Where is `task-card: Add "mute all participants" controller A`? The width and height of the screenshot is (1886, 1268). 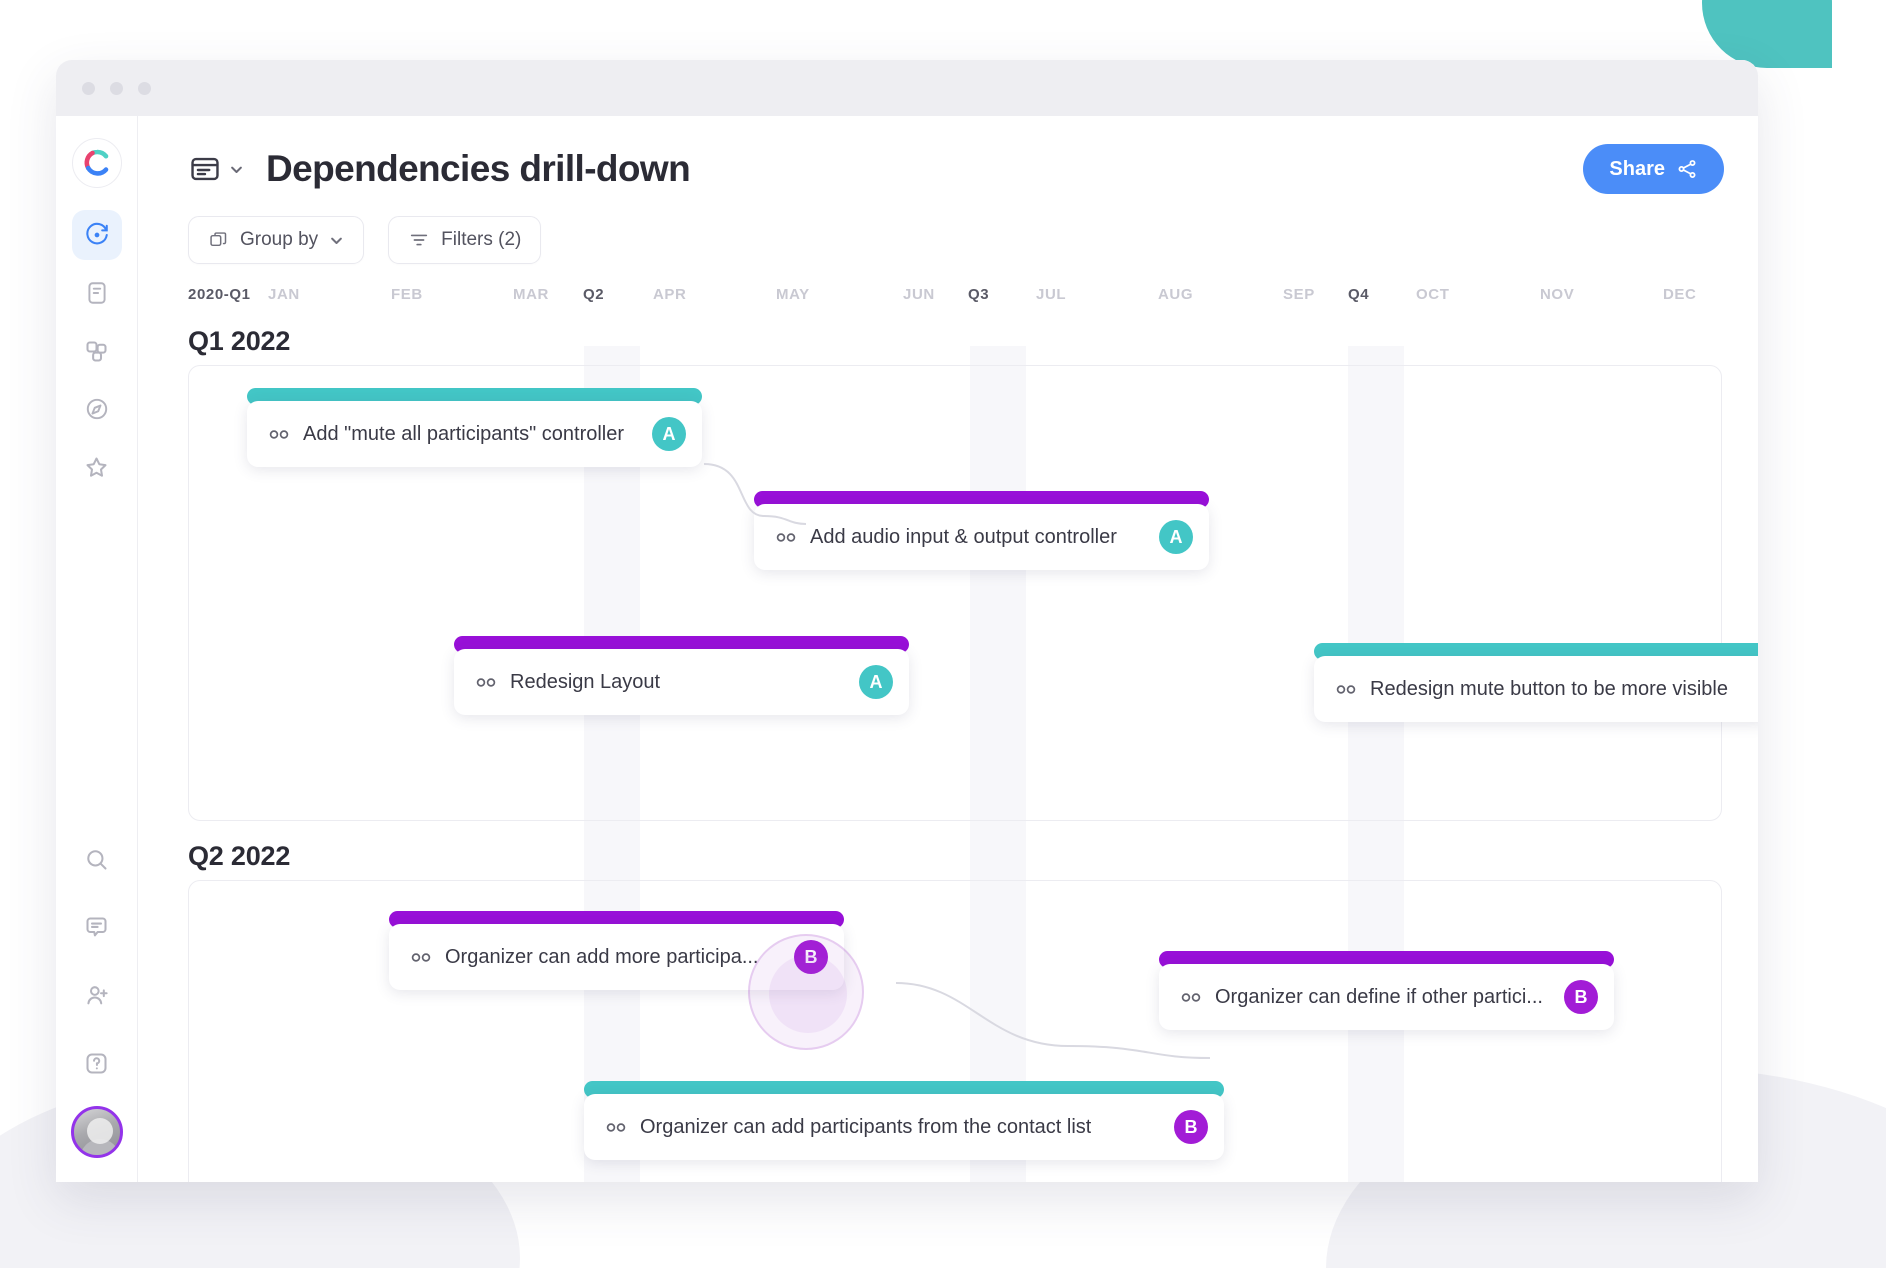 task-card: Add "mute all participants" controller A is located at coordinates (474, 427).